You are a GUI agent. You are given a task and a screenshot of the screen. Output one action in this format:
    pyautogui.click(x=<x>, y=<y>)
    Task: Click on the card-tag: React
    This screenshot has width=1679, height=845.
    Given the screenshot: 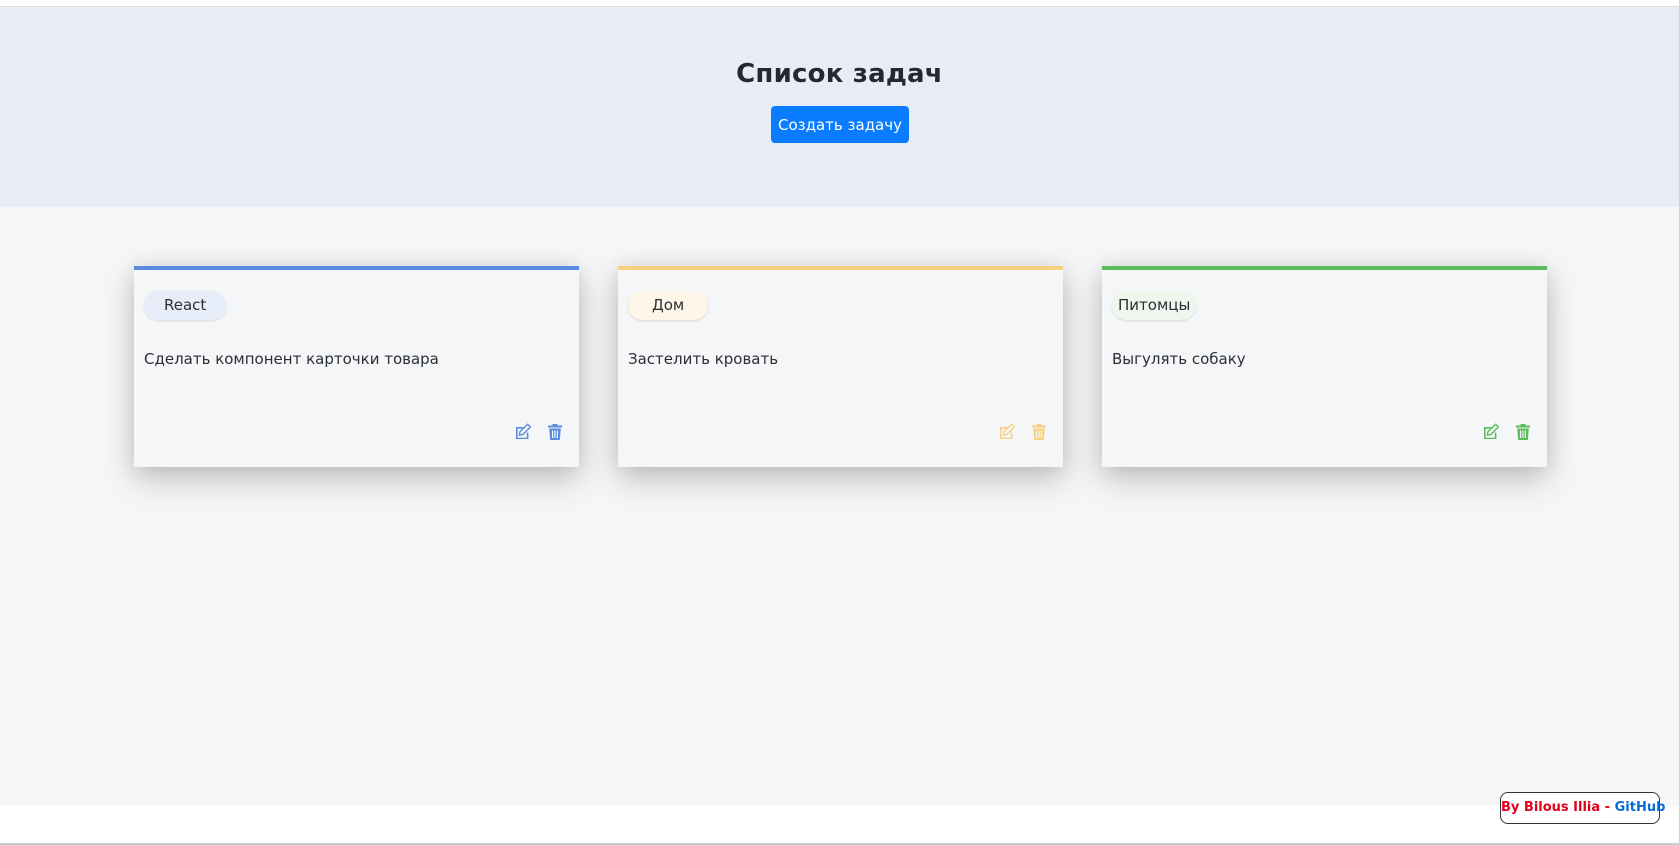 What is the action you would take?
    pyautogui.click(x=185, y=305)
    